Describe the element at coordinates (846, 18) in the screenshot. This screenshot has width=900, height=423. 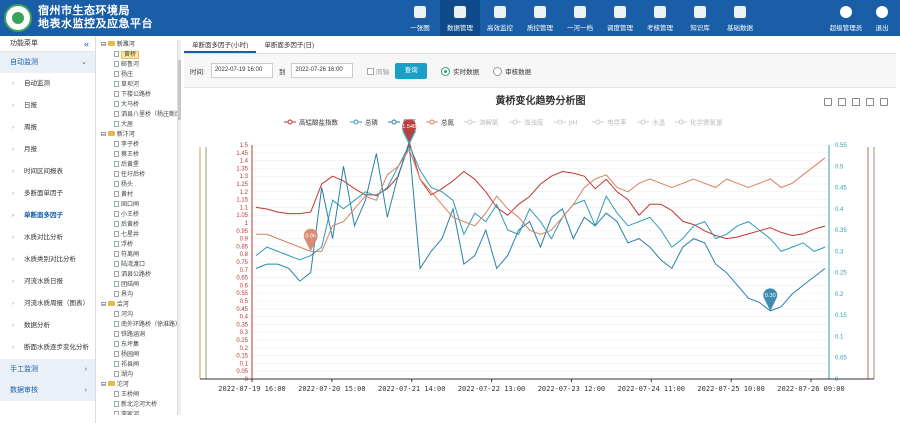
I see `user-button: 超级管理员` at that location.